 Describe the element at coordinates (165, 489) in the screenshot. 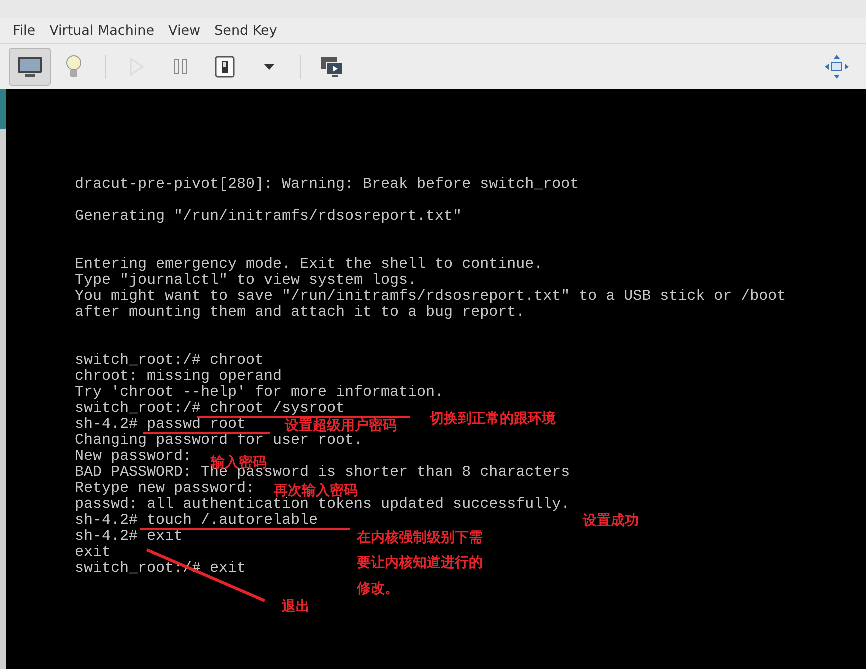

I see `console-line: Retype new password:` at that location.